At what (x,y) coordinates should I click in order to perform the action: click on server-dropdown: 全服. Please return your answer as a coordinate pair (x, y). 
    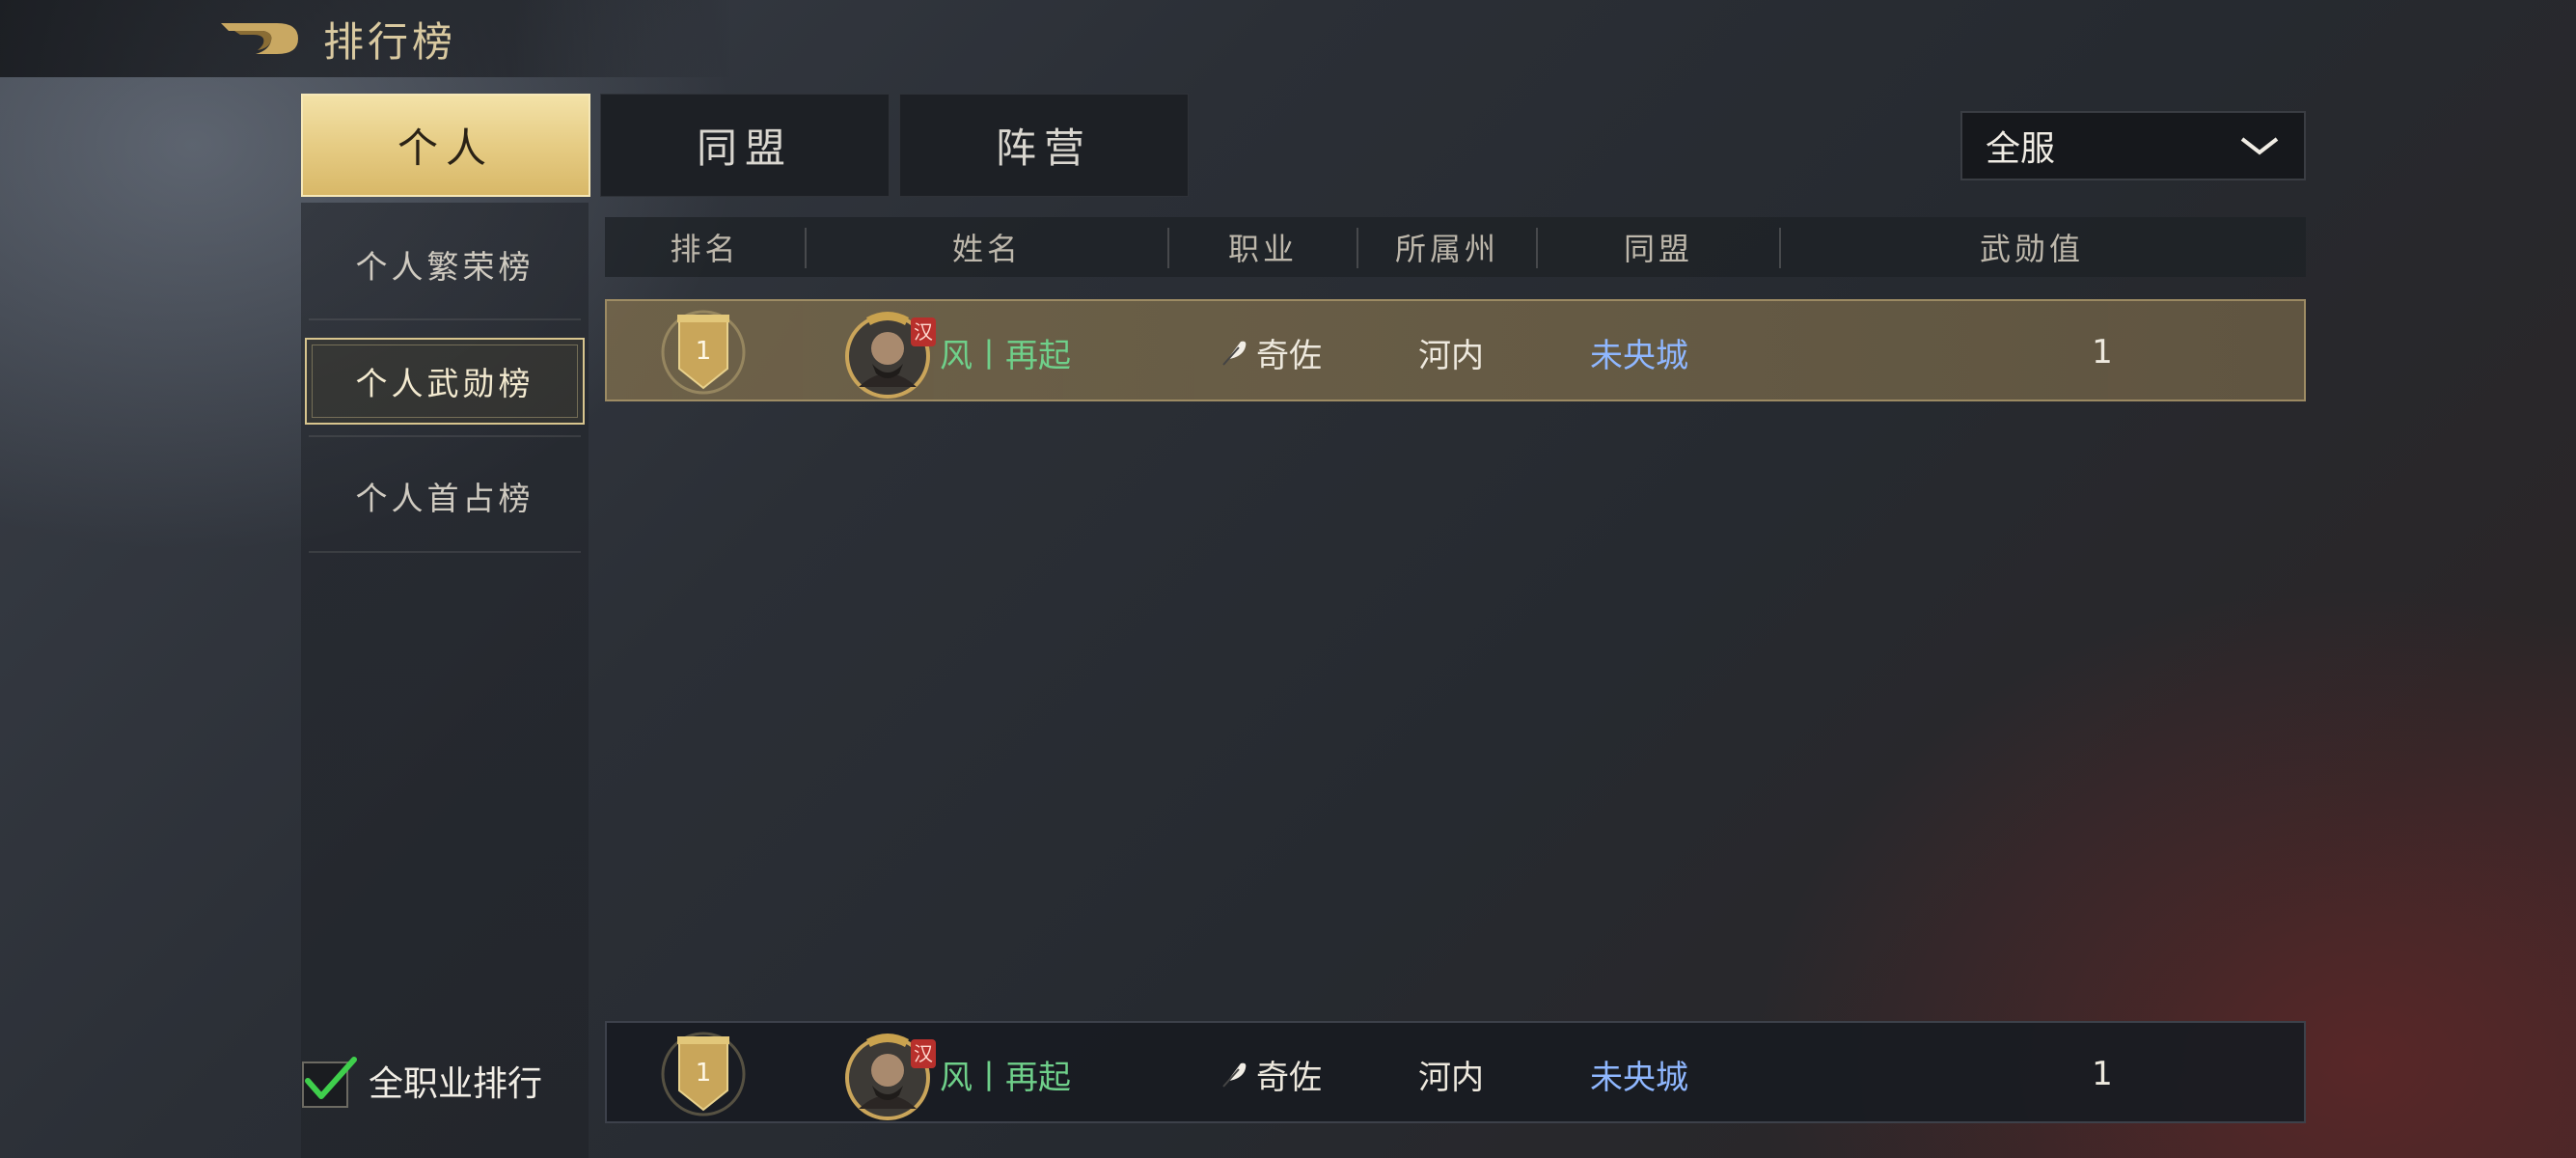
    Looking at the image, I should click on (2133, 145).